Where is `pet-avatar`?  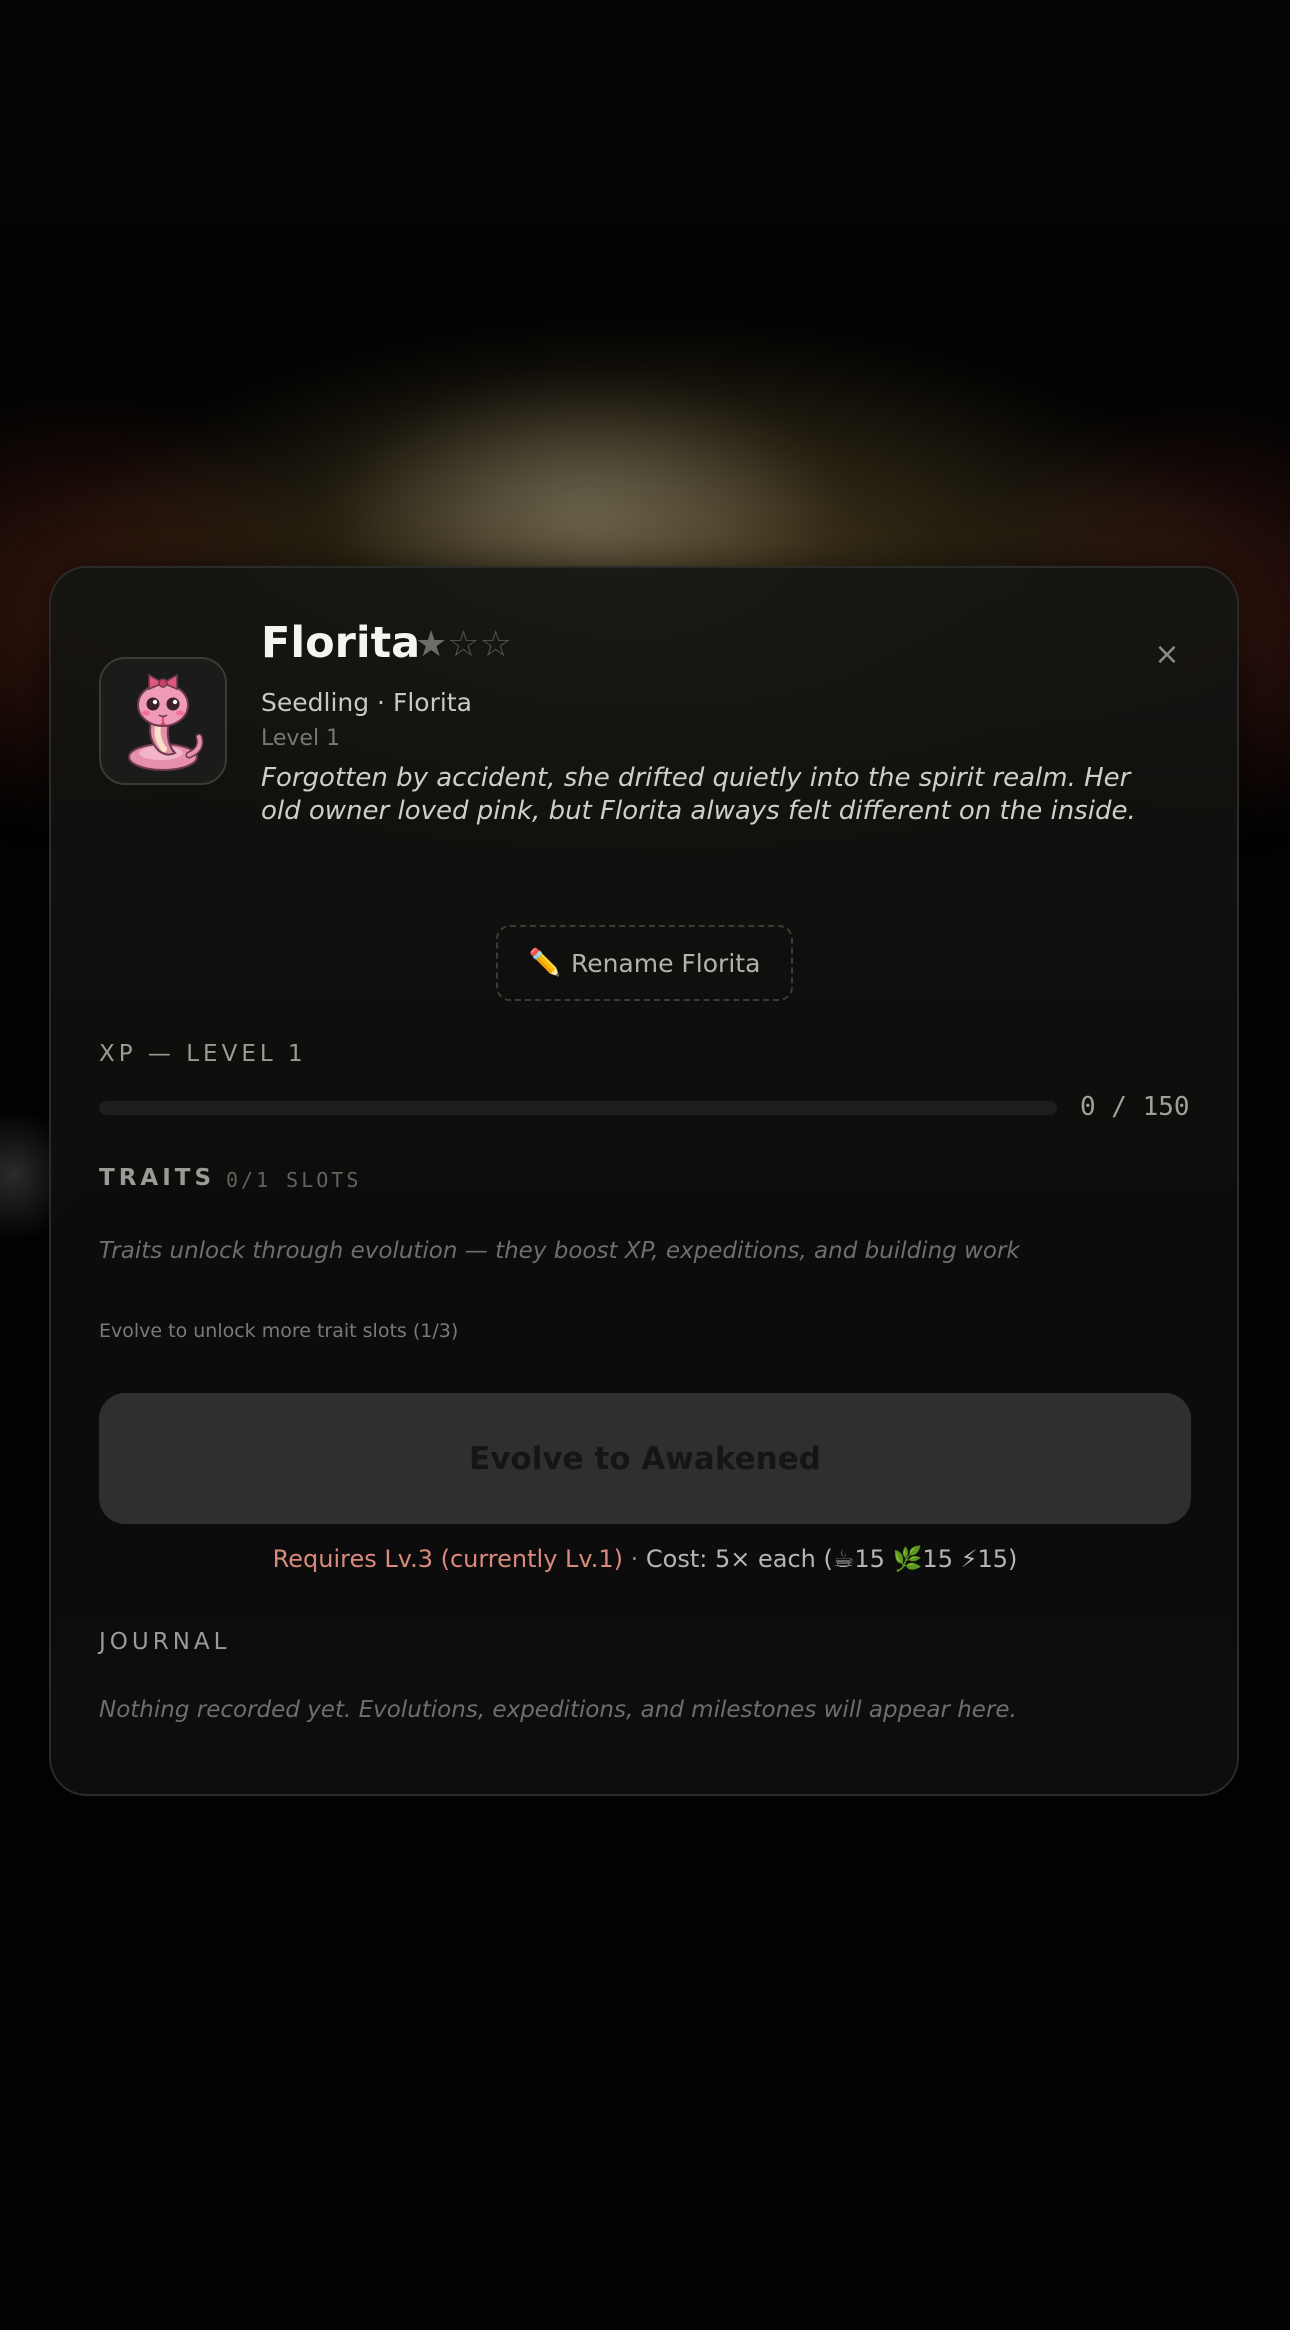 pet-avatar is located at coordinates (163, 721).